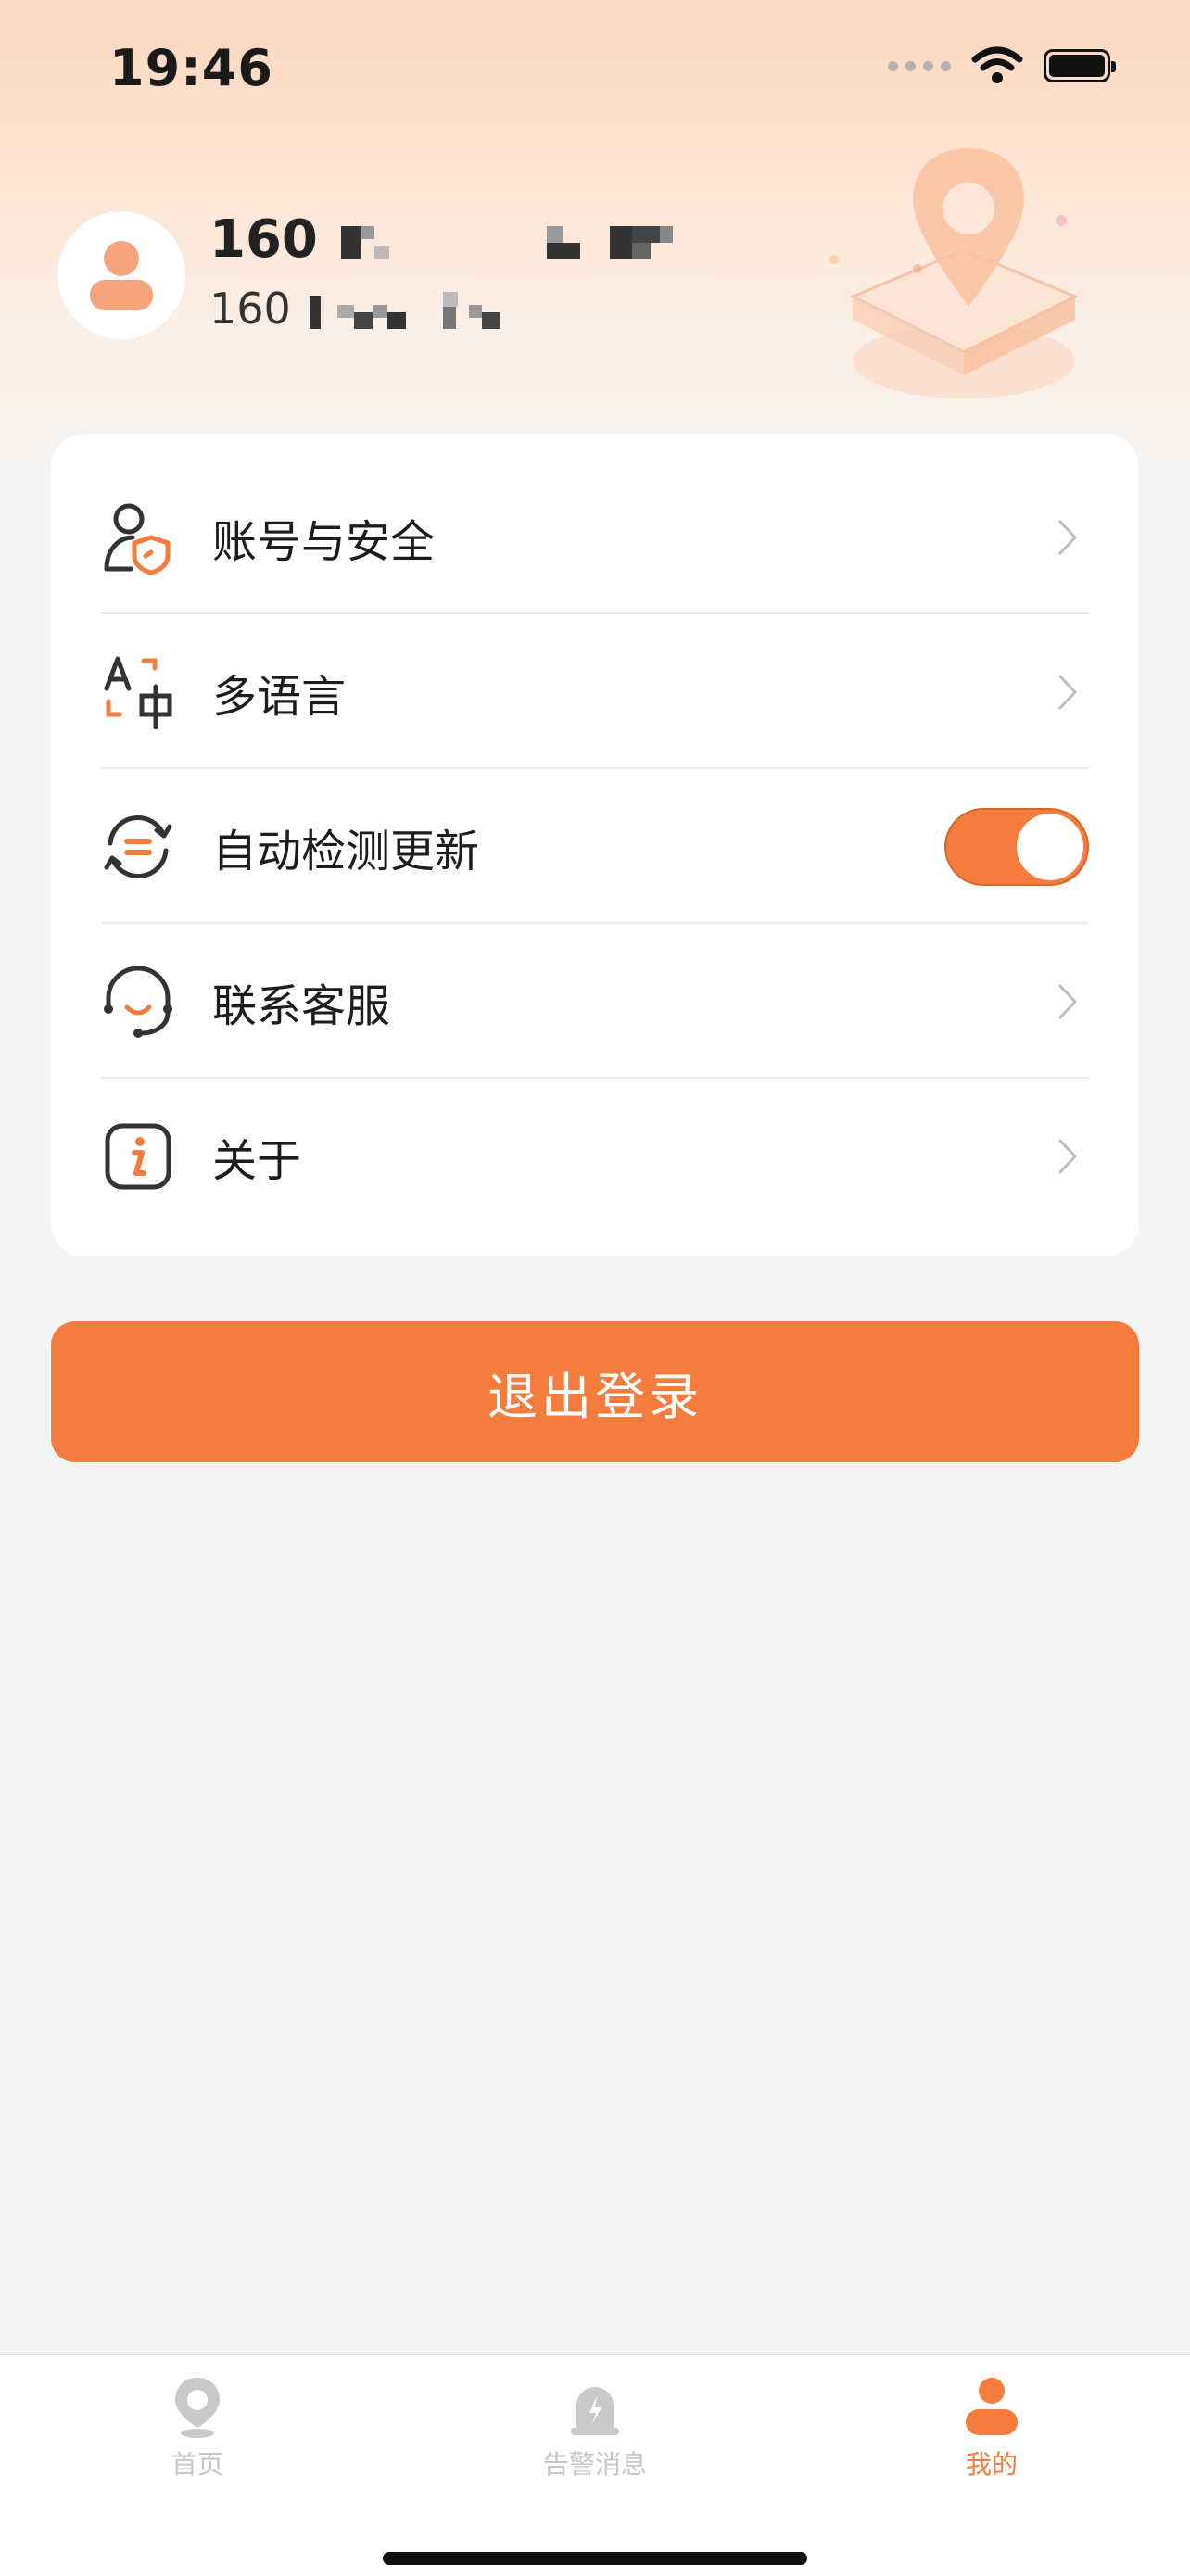 This screenshot has height=2576, width=1190. What do you see at coordinates (595, 1002) in the screenshot?
I see `menu-item-customer-service: 联系客服` at bounding box center [595, 1002].